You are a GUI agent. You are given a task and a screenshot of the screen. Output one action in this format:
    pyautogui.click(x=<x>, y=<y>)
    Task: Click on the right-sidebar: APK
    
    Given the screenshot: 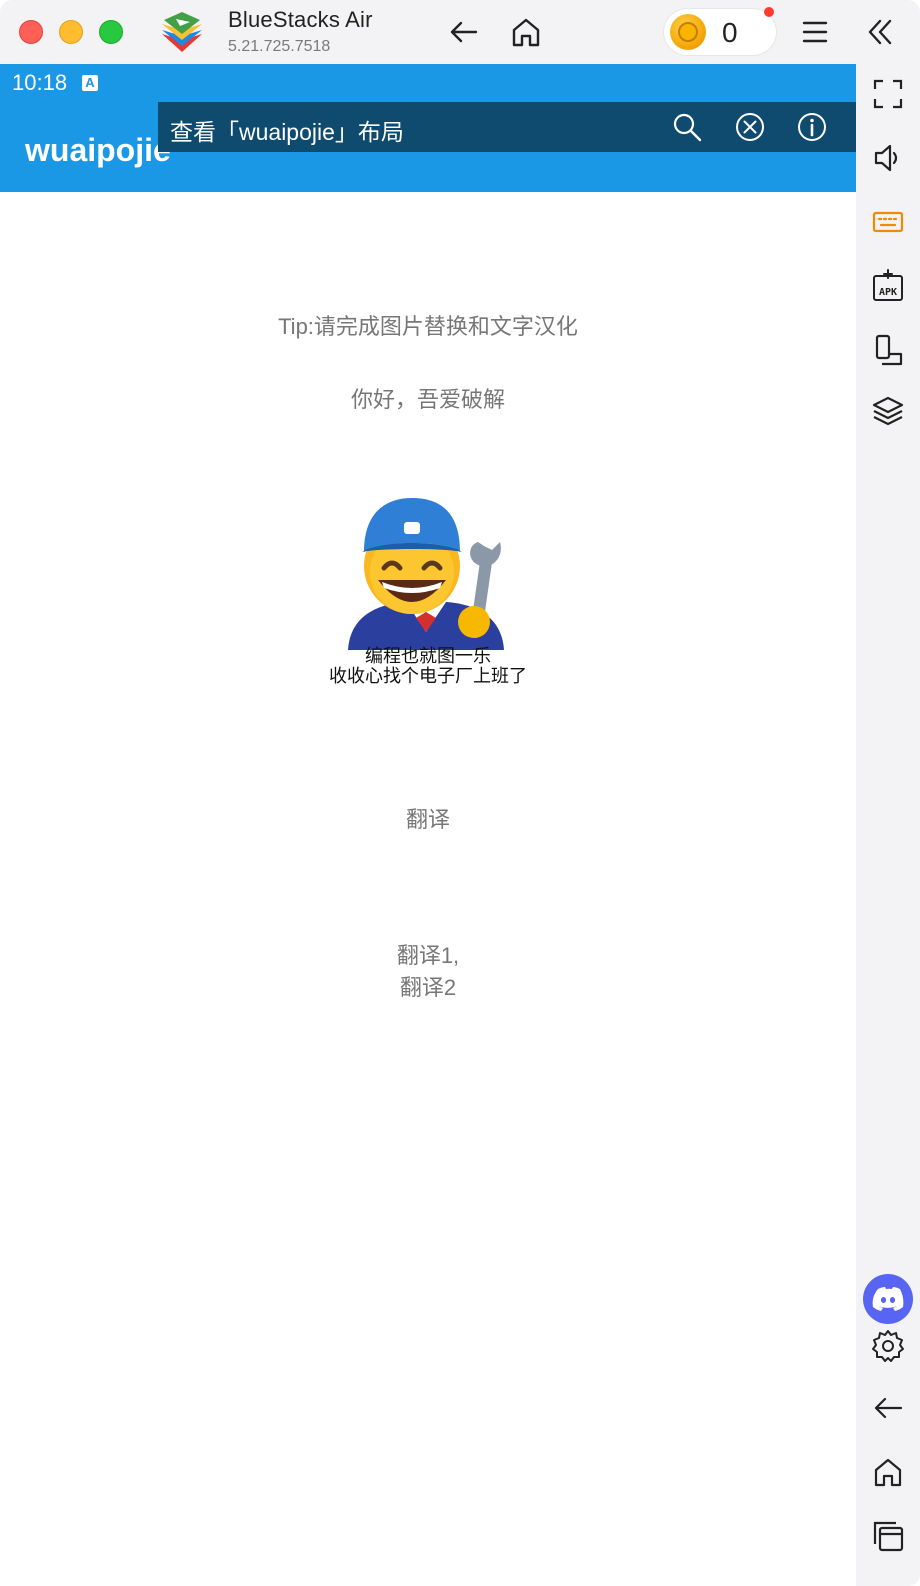 What is the action you would take?
    pyautogui.click(x=888, y=825)
    